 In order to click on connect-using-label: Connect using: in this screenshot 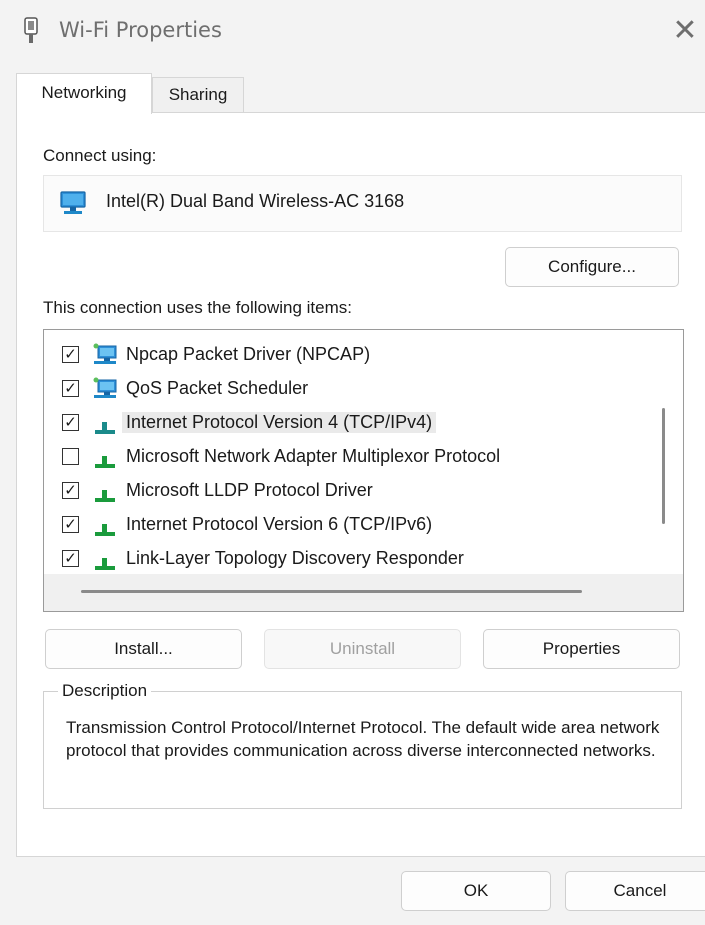, I will do `click(100, 155)`.